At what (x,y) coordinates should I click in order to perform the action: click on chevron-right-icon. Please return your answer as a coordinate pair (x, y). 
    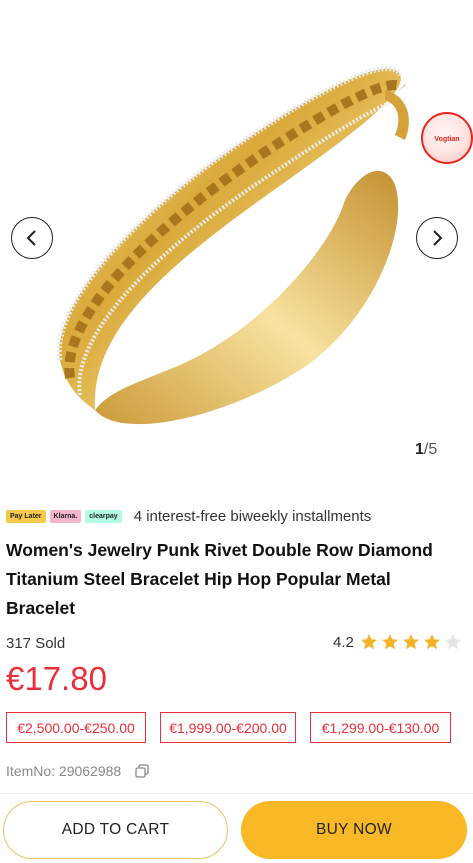
    Looking at the image, I should click on (438, 238).